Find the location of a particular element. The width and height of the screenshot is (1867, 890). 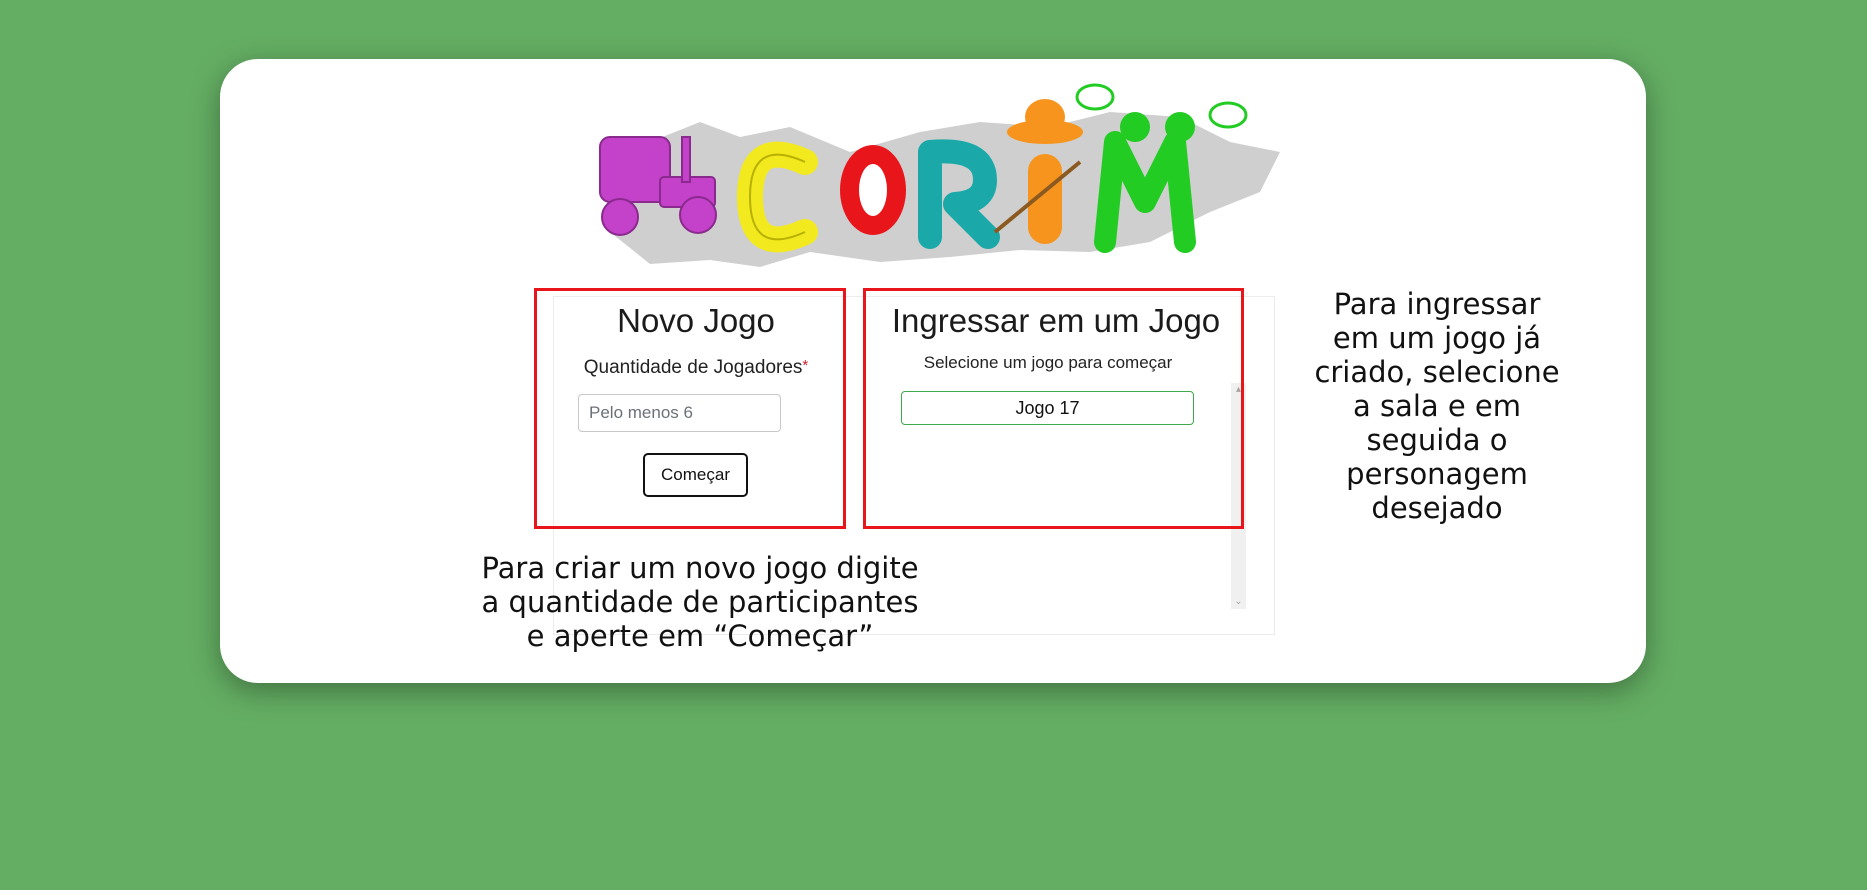

annotation-line: Para criar um novo jogo digite is located at coordinates (700, 568).